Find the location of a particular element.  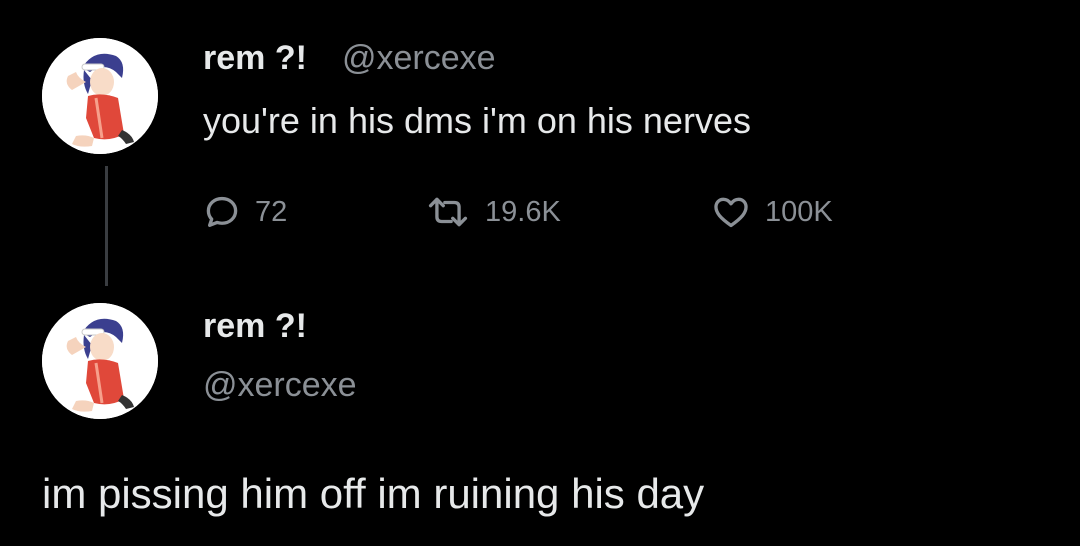

like-button: 100K is located at coordinates (772, 212).